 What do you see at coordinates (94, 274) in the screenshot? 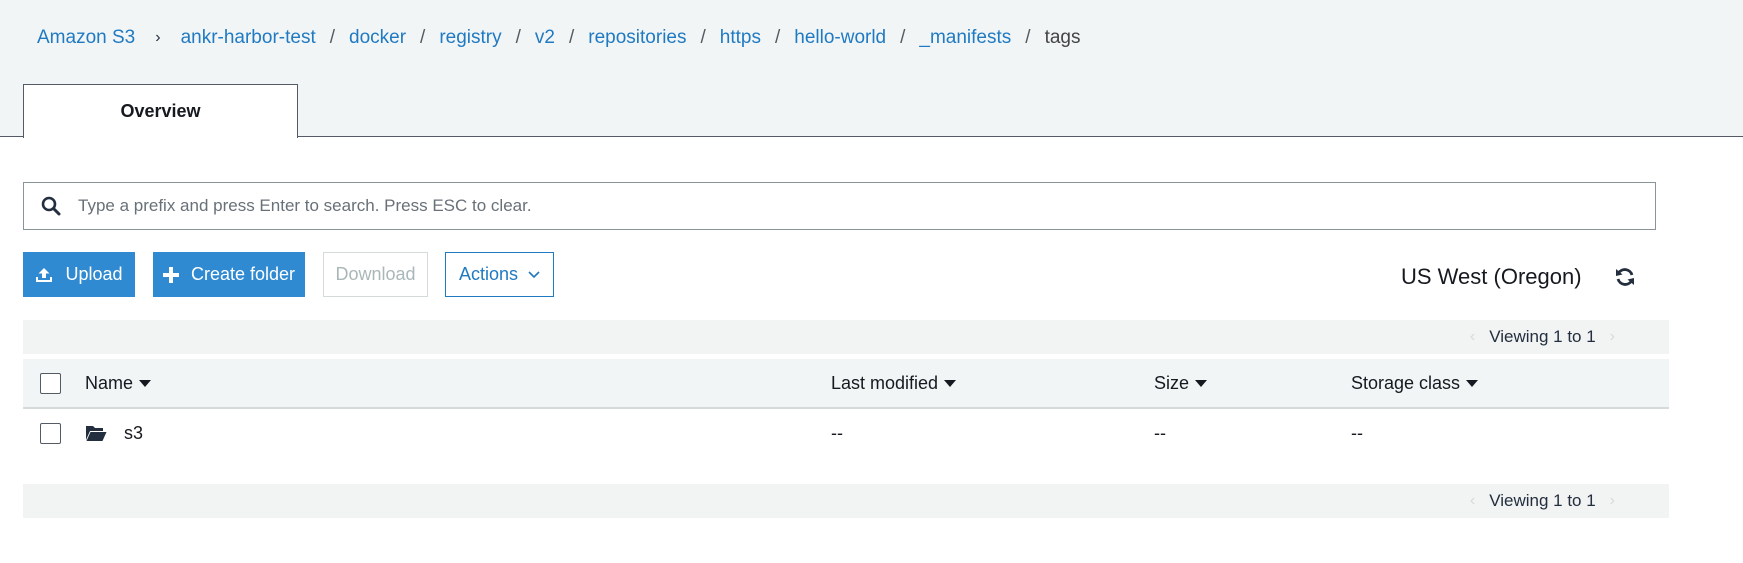
I see `upload-label: Upload` at bounding box center [94, 274].